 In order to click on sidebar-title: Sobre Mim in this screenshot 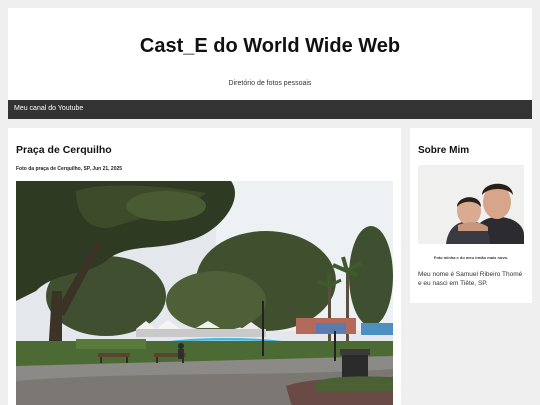, I will do `click(444, 150)`.